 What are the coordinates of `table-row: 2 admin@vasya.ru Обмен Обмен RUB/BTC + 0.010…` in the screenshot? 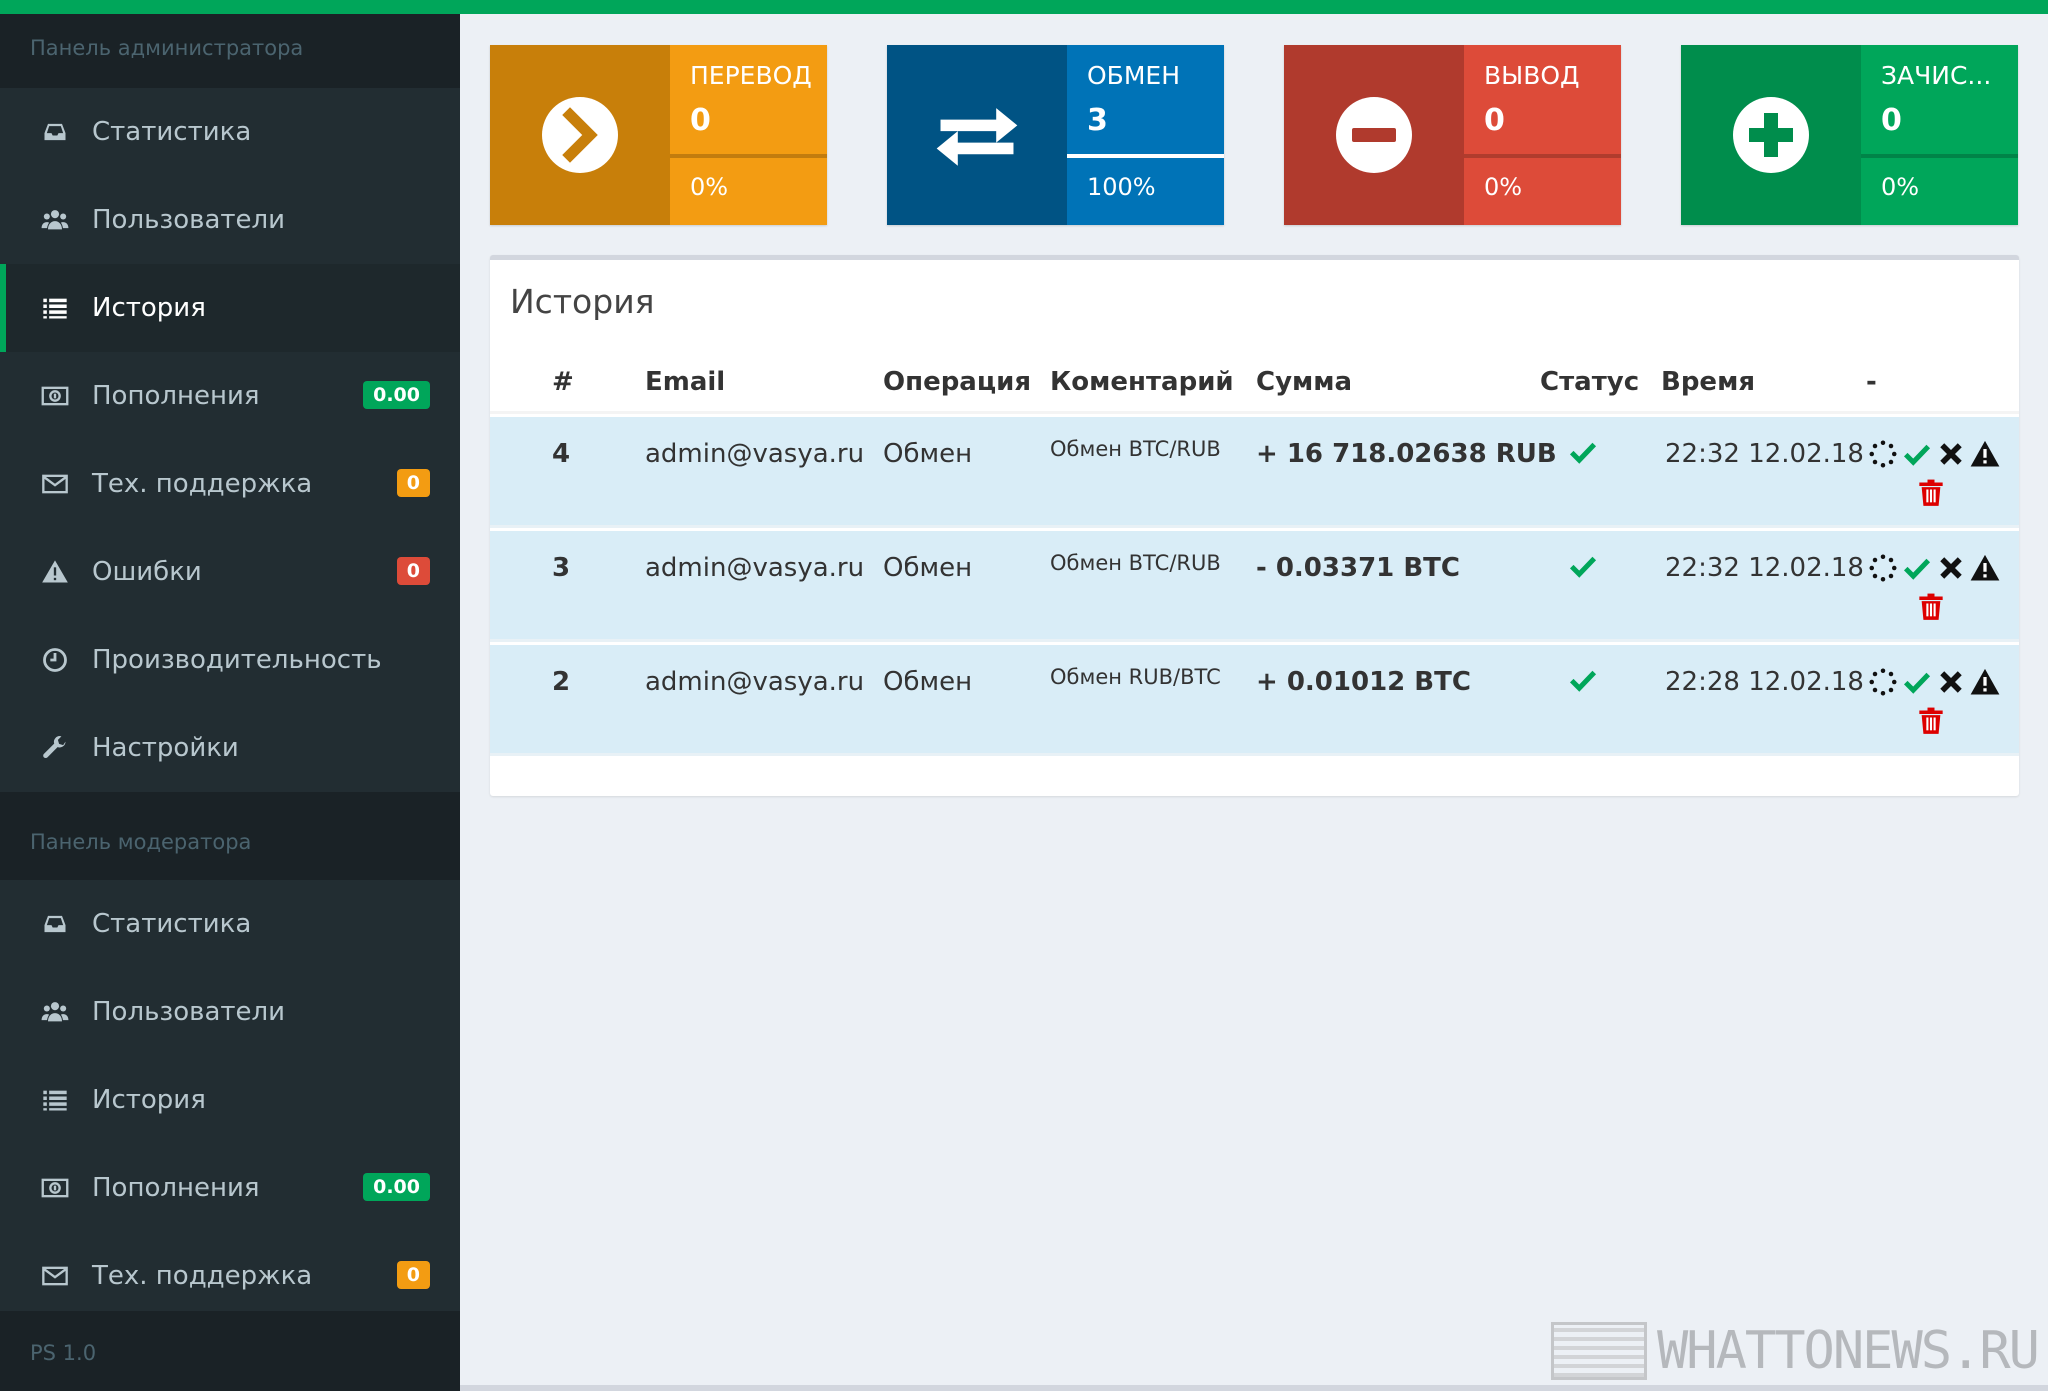 It's located at (1254, 700).